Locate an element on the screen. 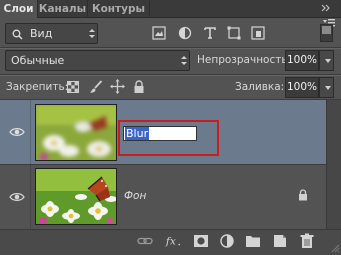  opacity-dropdown-button is located at coordinates (326, 60).